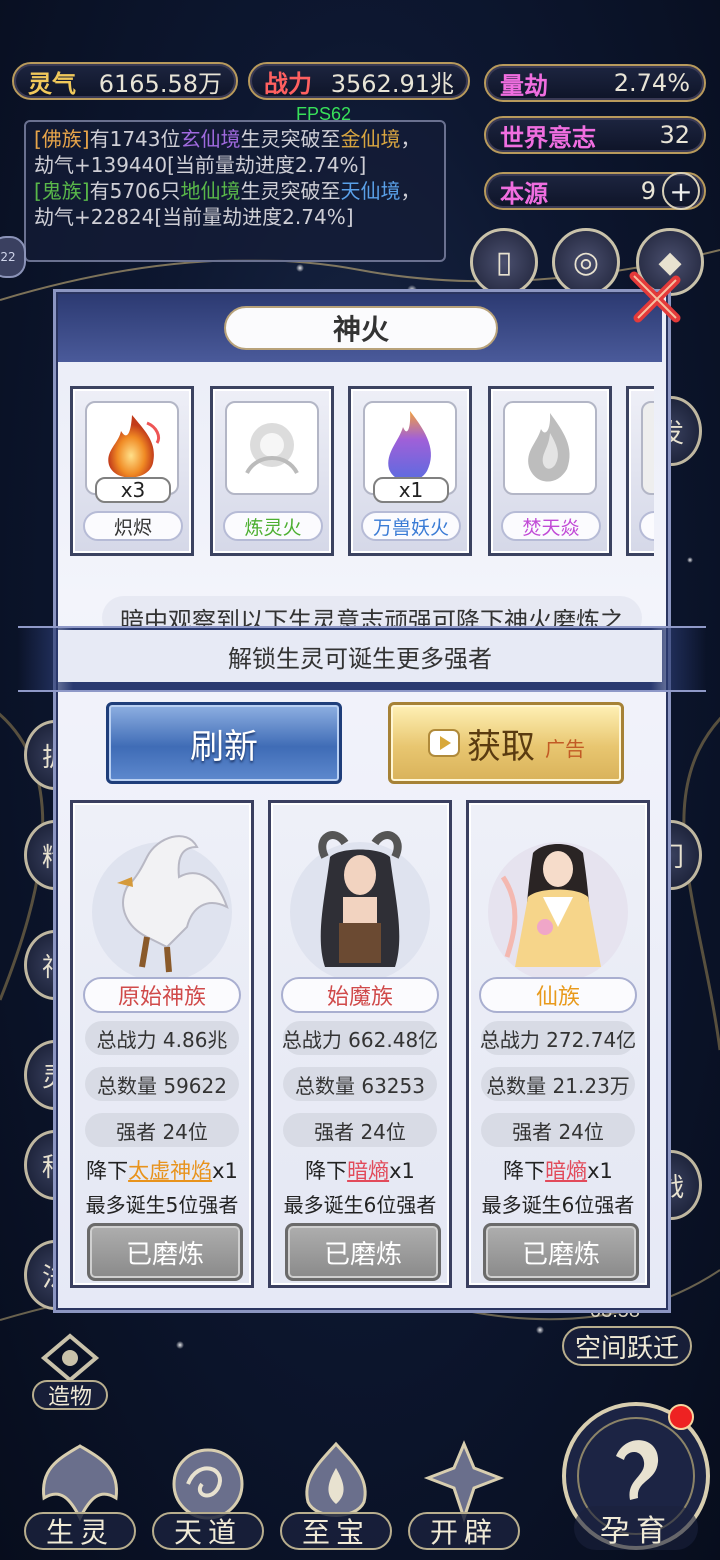 The height and width of the screenshot is (1560, 720). I want to click on stat-lingqi: 灵气 6165.58万, so click(125, 81).